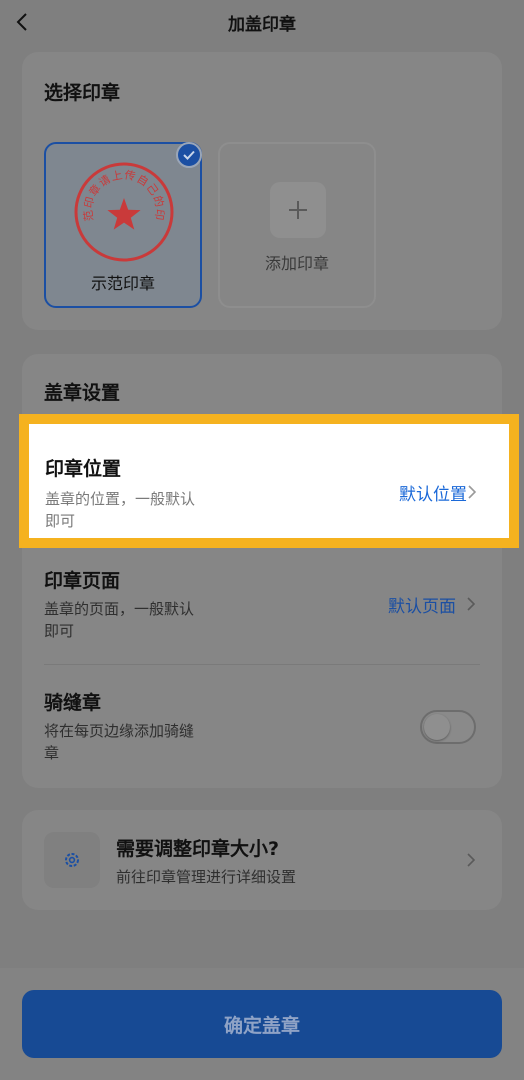  I want to click on row-stamp-position-desc: 盖章的位置，一般默认即可, so click(120, 510).